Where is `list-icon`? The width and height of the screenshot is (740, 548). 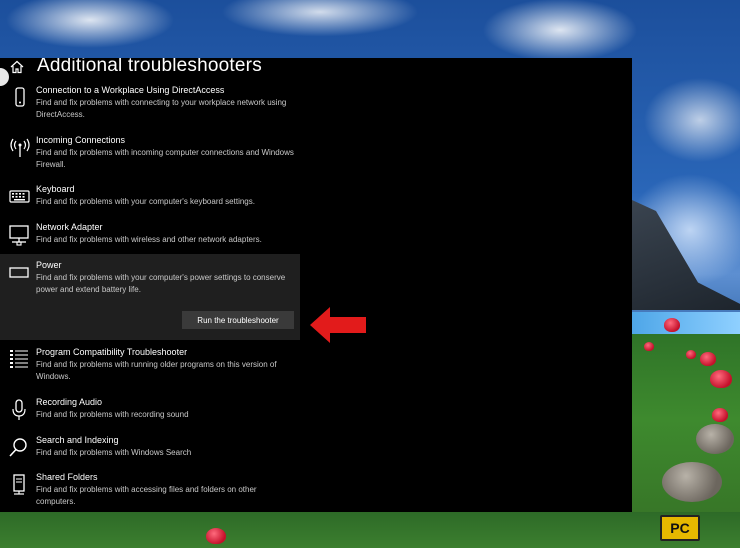 list-icon is located at coordinates (19, 359).